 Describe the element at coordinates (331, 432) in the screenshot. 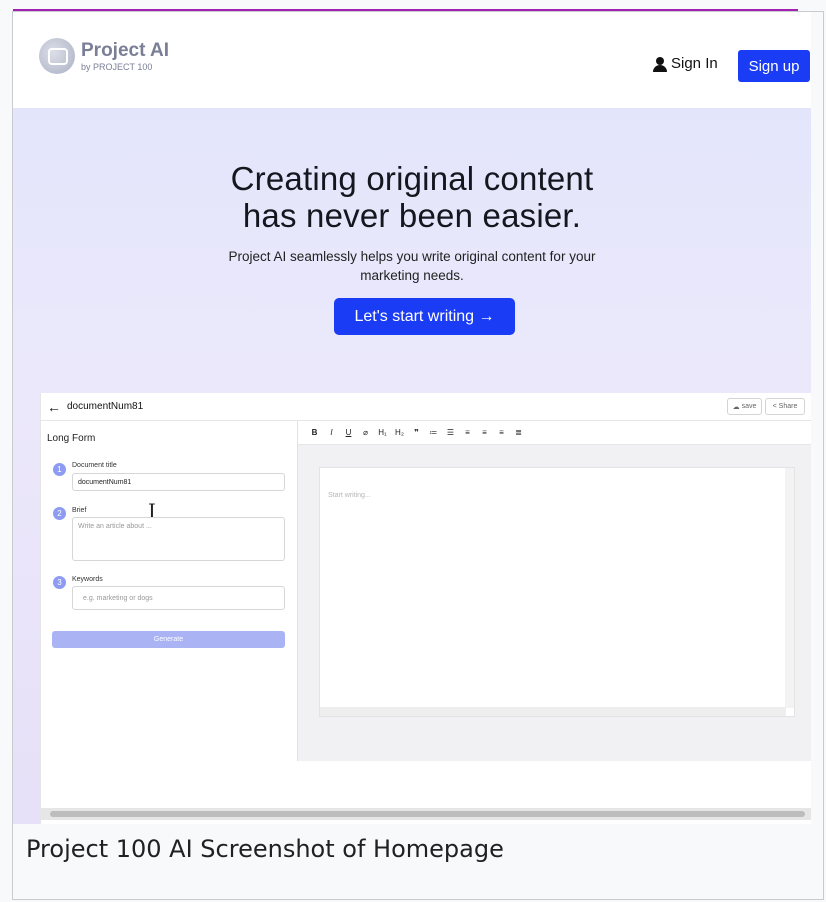

I see `italic-button: I` at that location.